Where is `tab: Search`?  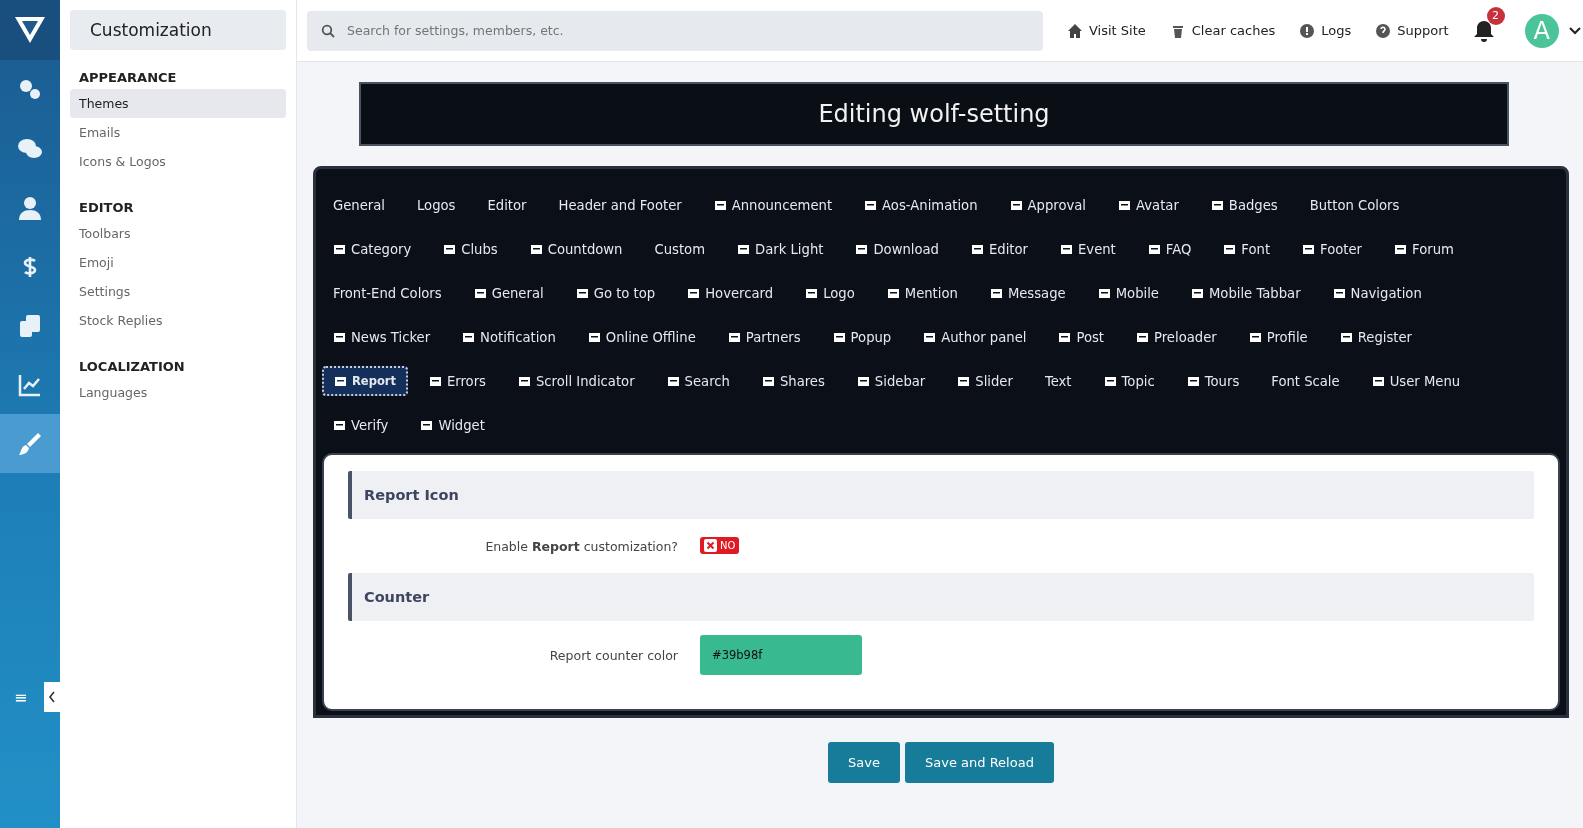 tab: Search is located at coordinates (698, 381).